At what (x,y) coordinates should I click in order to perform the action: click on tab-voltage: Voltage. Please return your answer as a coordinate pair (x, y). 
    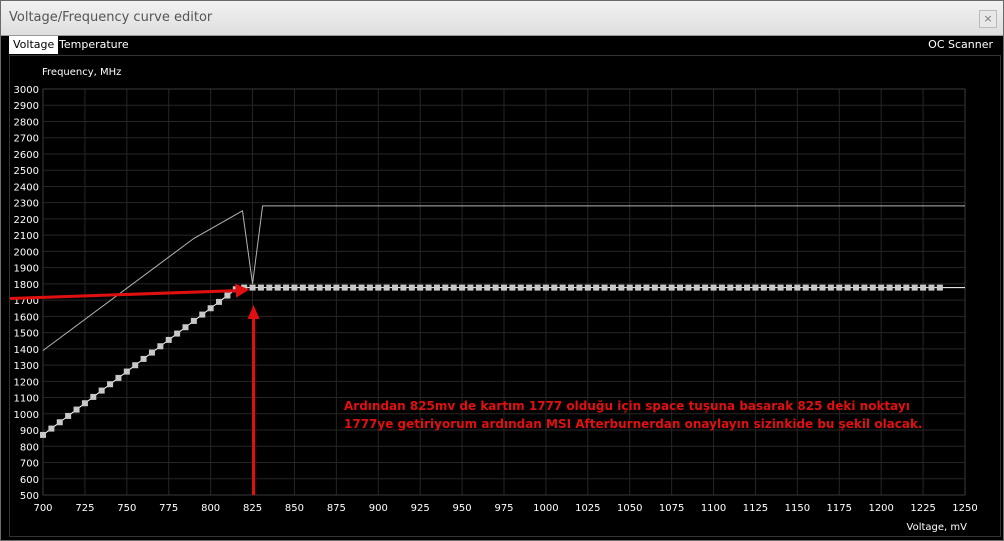
    Looking at the image, I should click on (34, 45).